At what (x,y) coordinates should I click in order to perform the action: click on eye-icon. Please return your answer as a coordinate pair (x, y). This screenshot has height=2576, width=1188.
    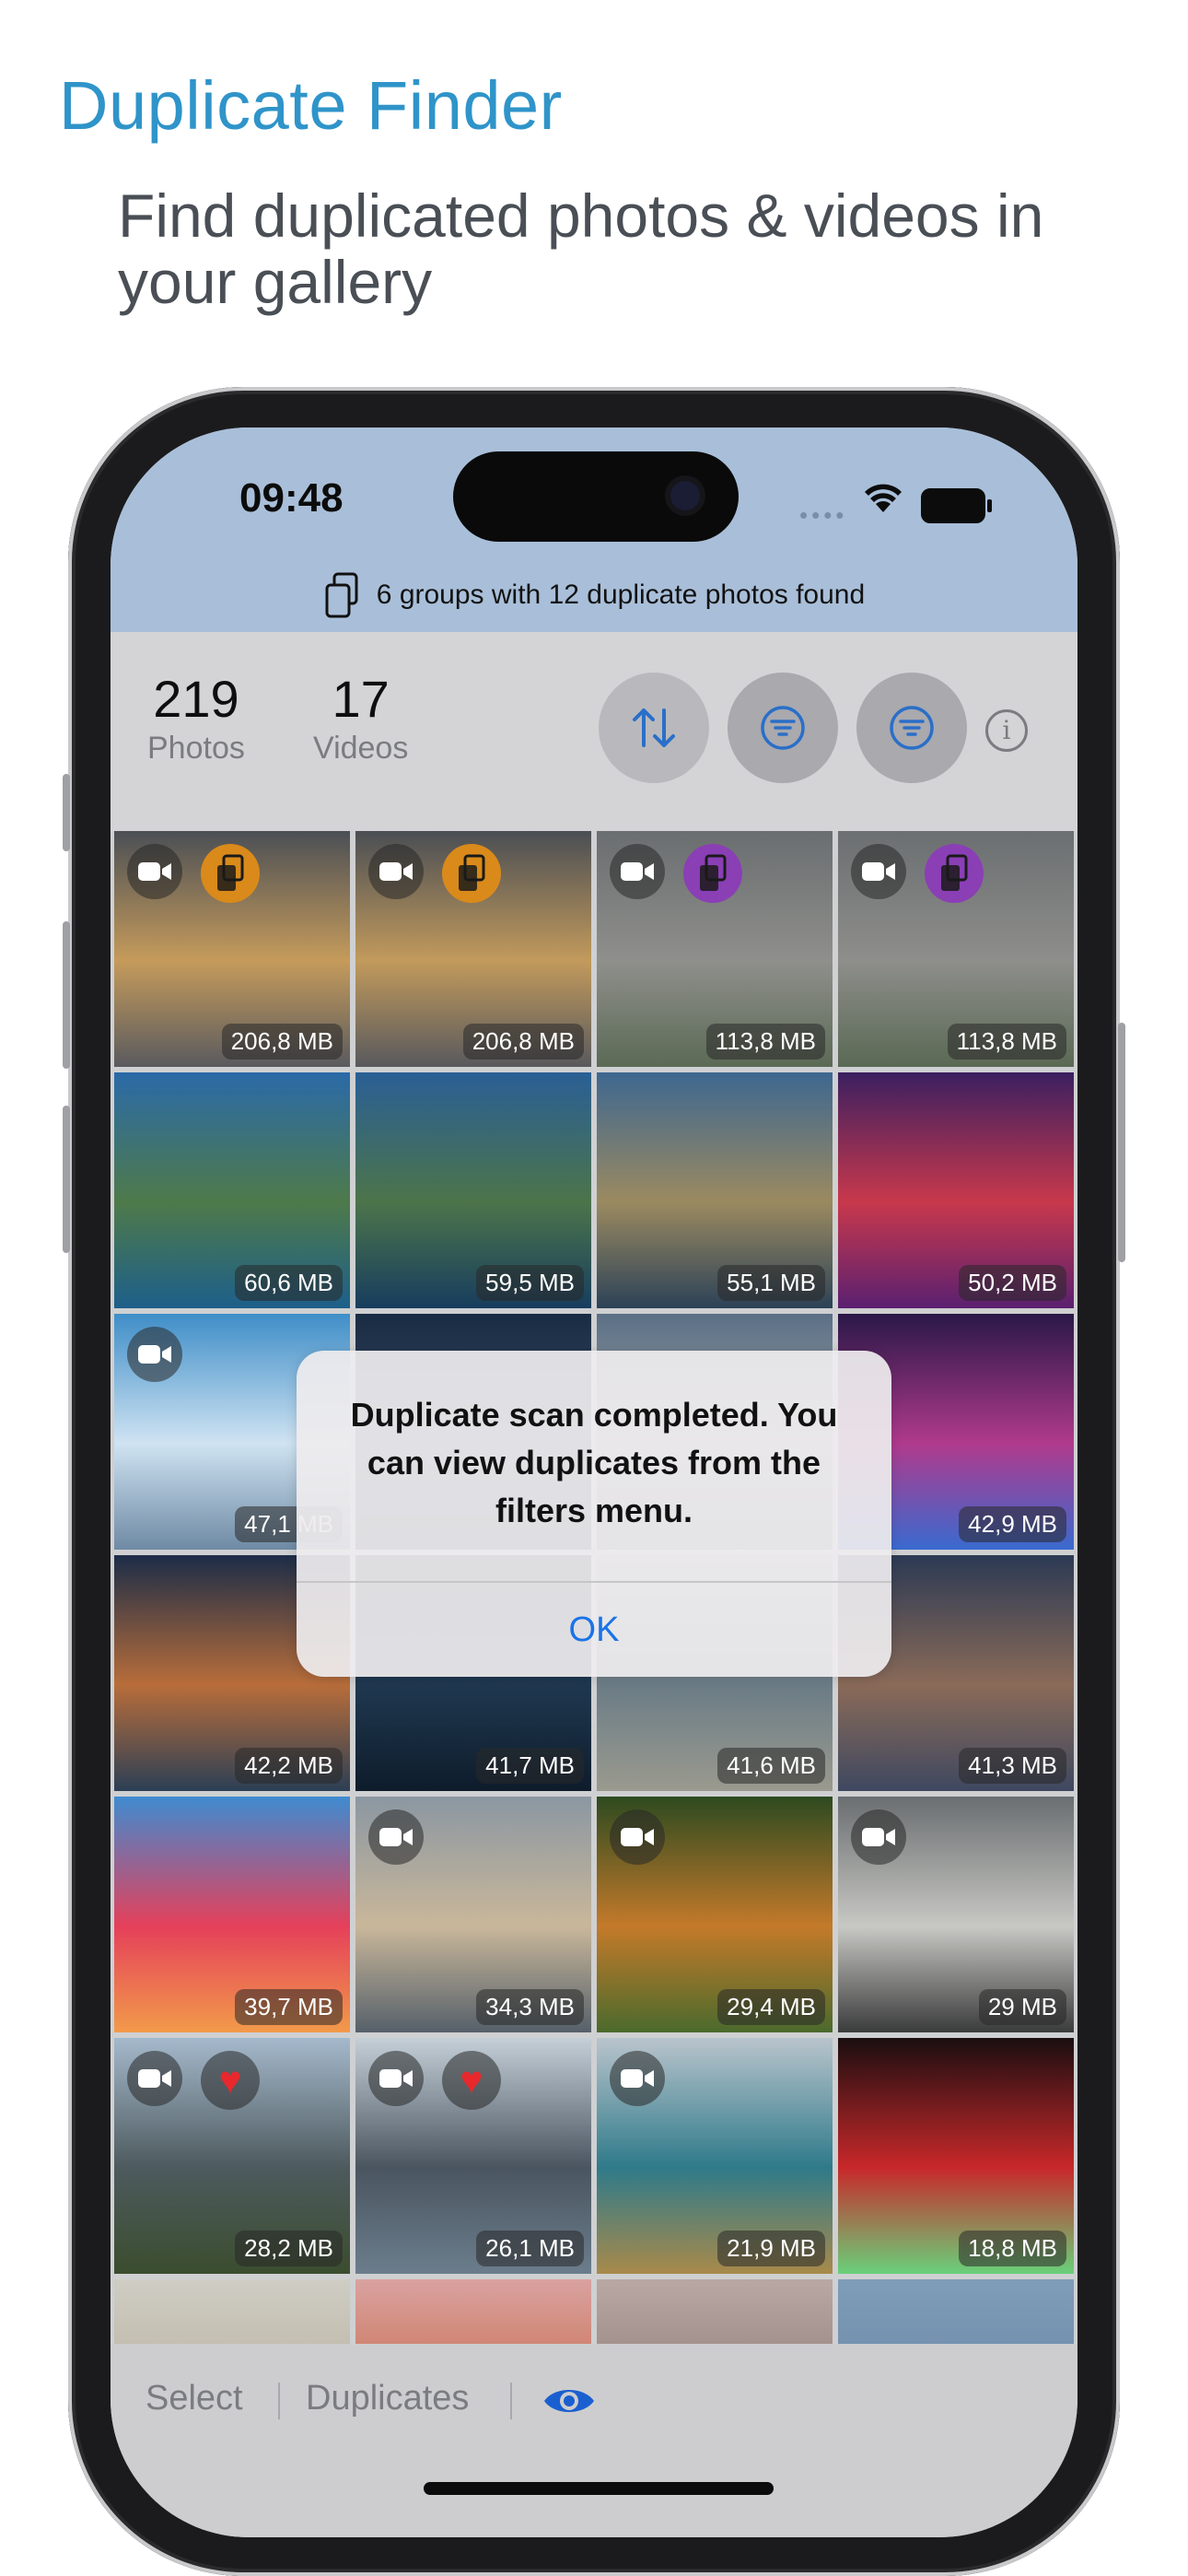
    Looking at the image, I should click on (569, 2401).